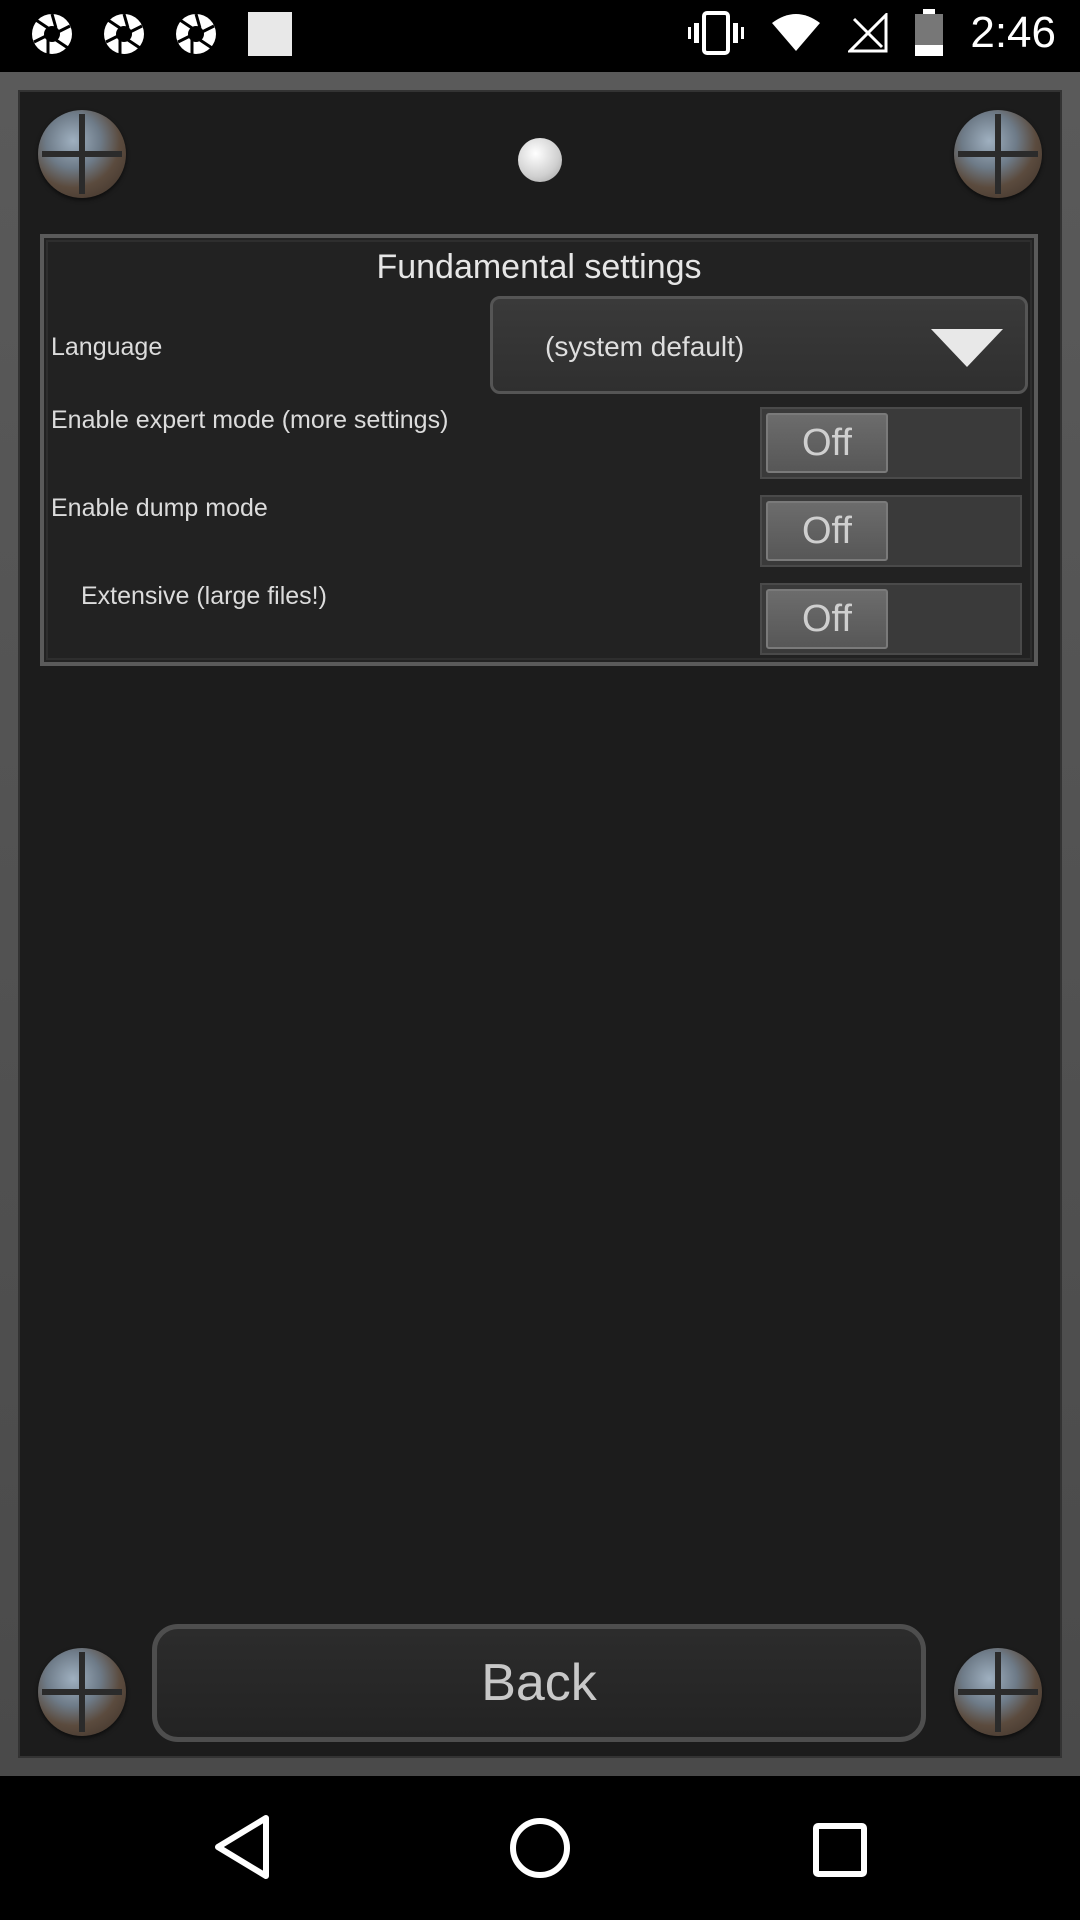 The height and width of the screenshot is (1920, 1080). Describe the element at coordinates (250, 420) in the screenshot. I see `expert-mode-label: Enable expert mode (more settings)` at that location.